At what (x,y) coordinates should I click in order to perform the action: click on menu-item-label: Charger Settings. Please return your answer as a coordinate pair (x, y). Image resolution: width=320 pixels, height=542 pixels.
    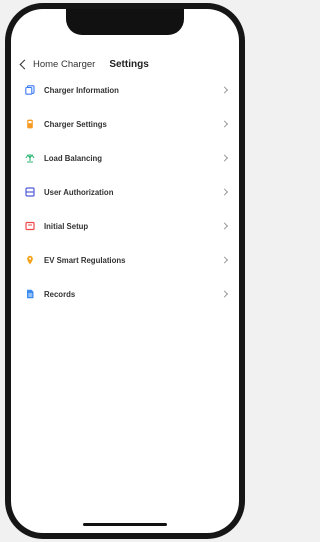
    Looking at the image, I should click on (75, 124).